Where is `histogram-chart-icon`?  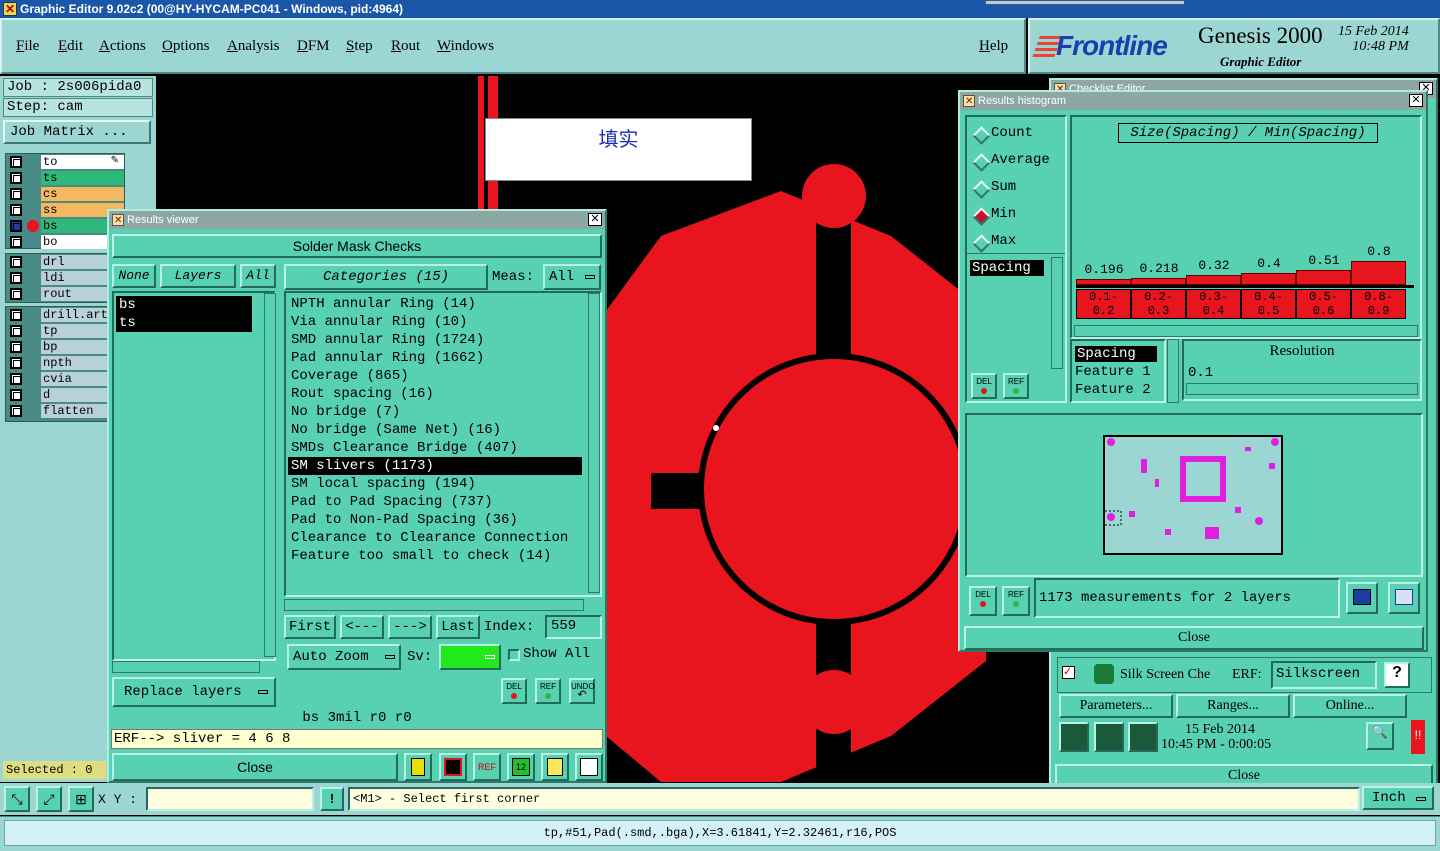 histogram-chart-icon is located at coordinates (589, 767).